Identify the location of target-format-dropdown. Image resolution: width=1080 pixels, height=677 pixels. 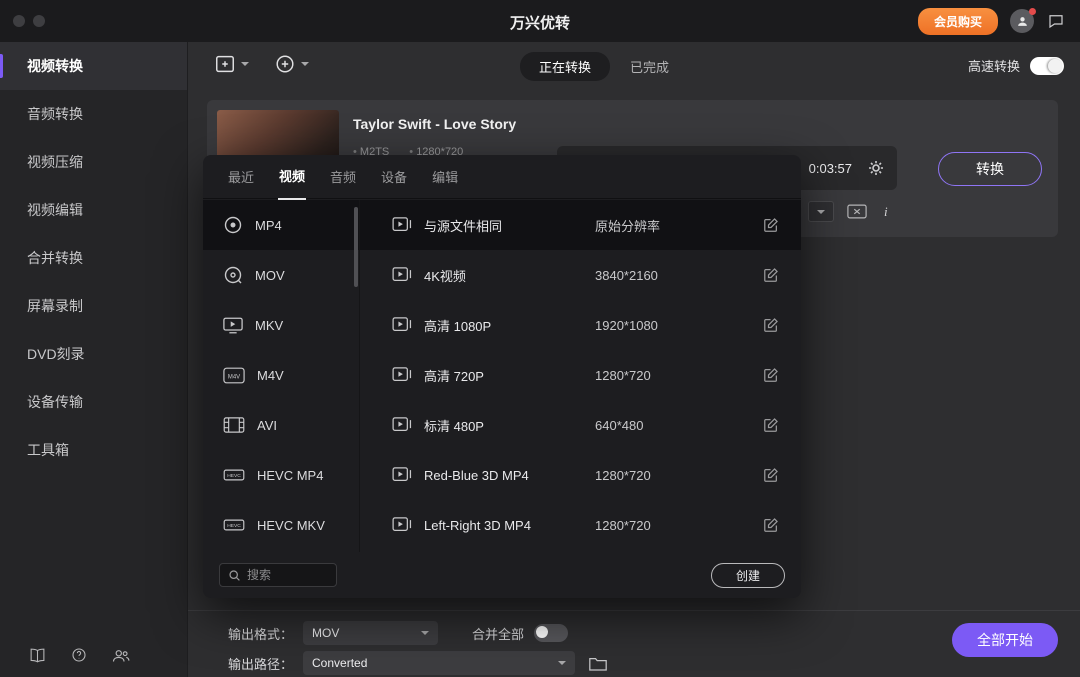
(821, 211).